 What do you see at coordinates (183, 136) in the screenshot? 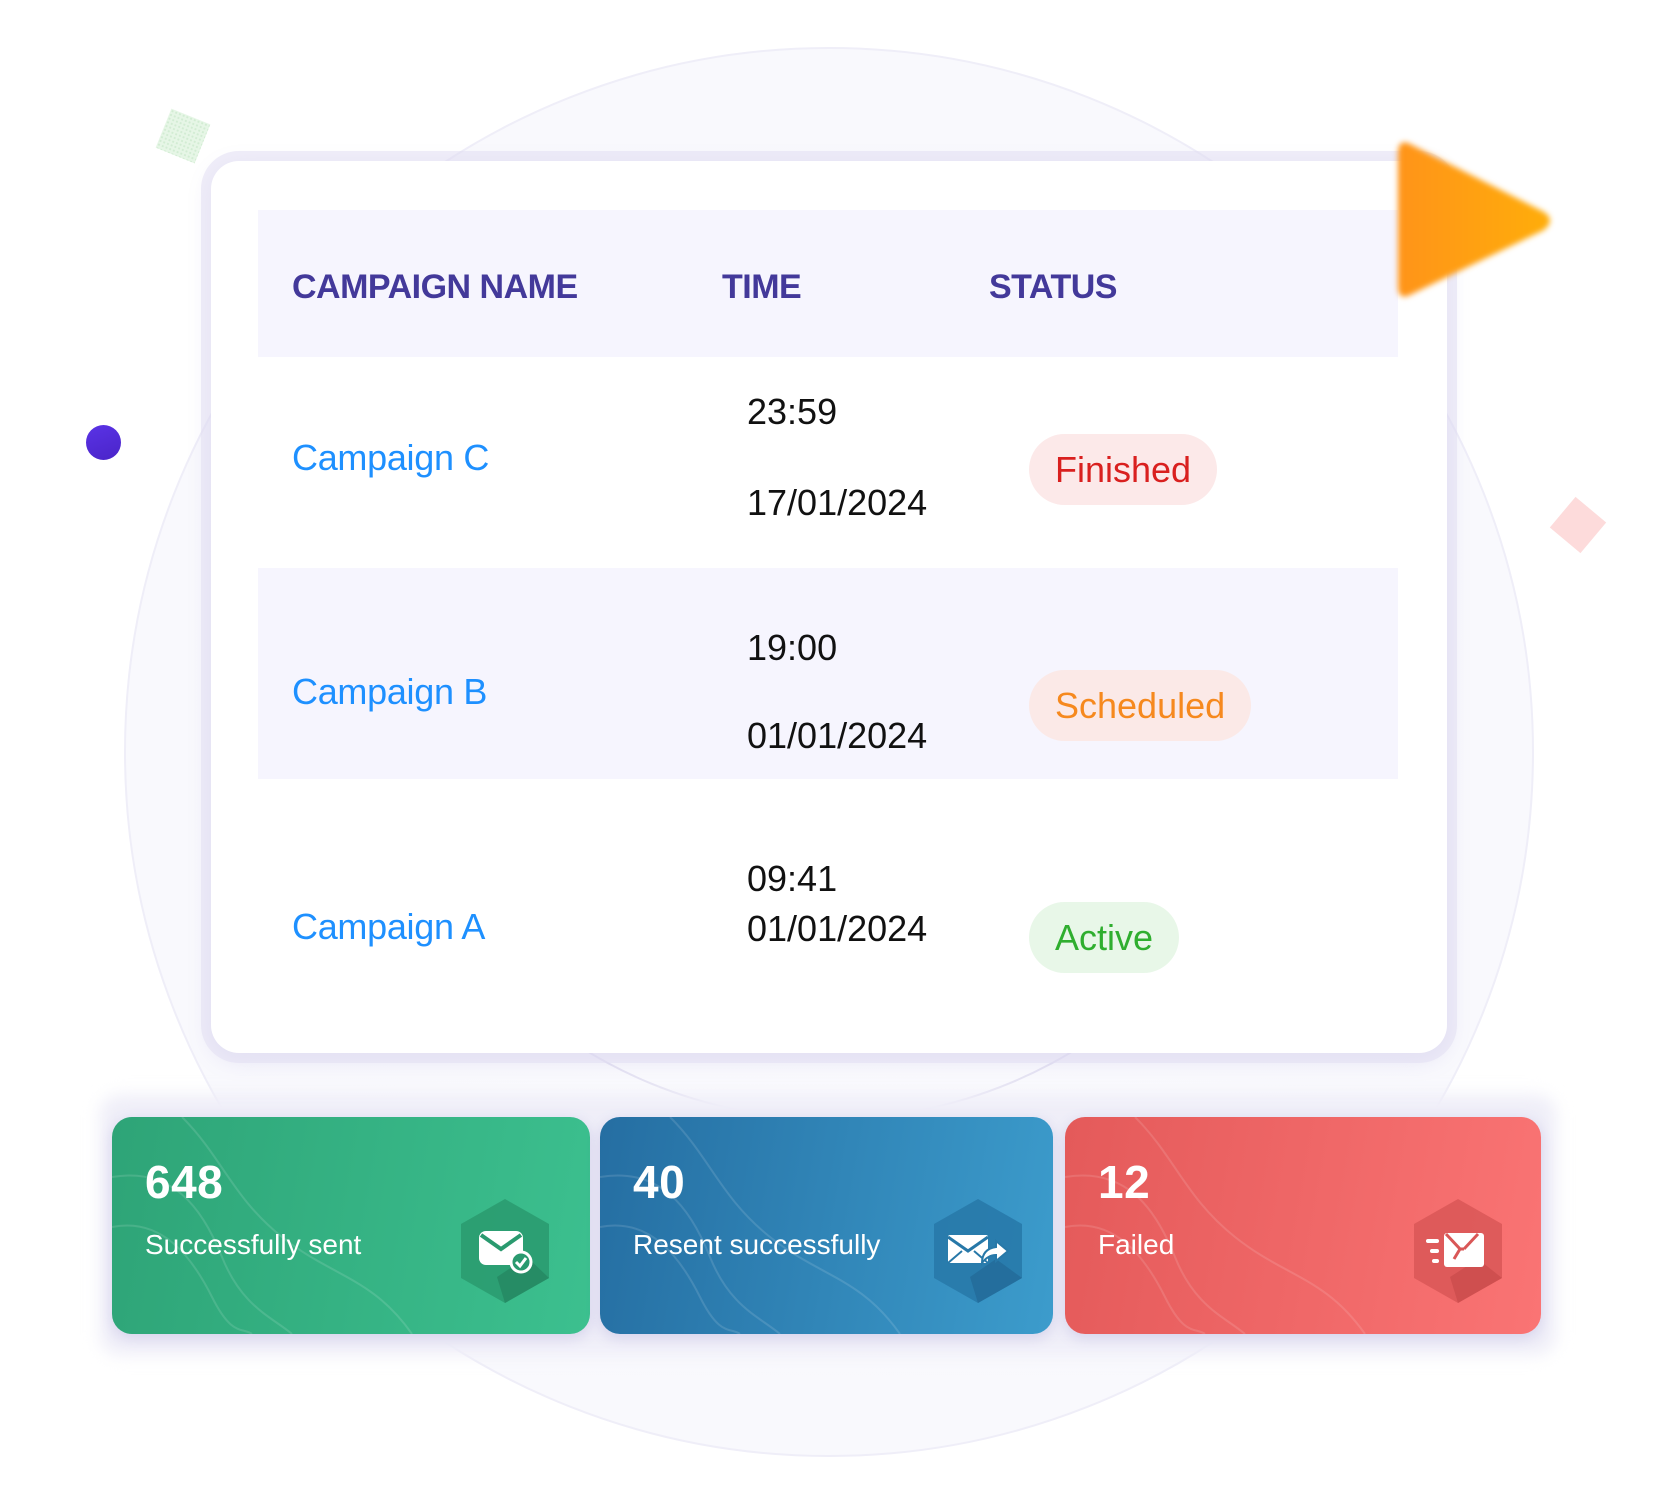
I see `decorative-green-square` at bounding box center [183, 136].